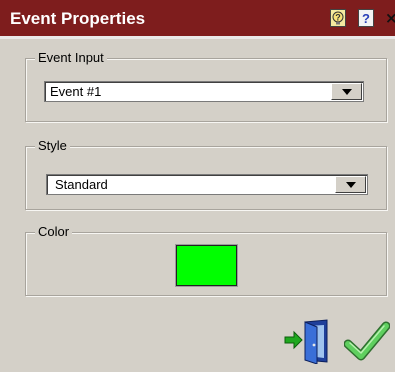 Image resolution: width=395 pixels, height=372 pixels. I want to click on context-help-button: ?, so click(338, 18).